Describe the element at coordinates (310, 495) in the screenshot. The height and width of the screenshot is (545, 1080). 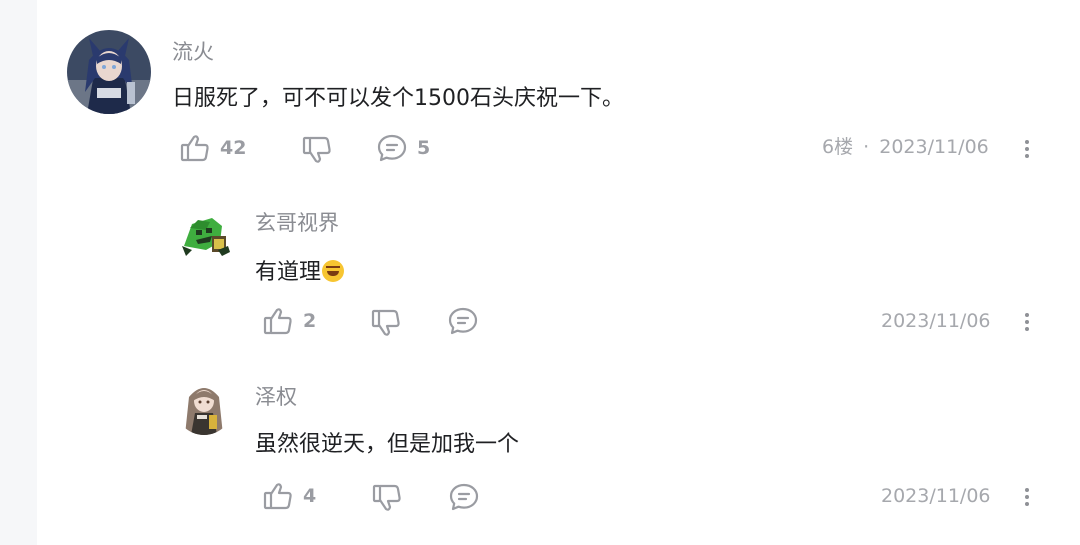
I see `like-count: 4` at that location.